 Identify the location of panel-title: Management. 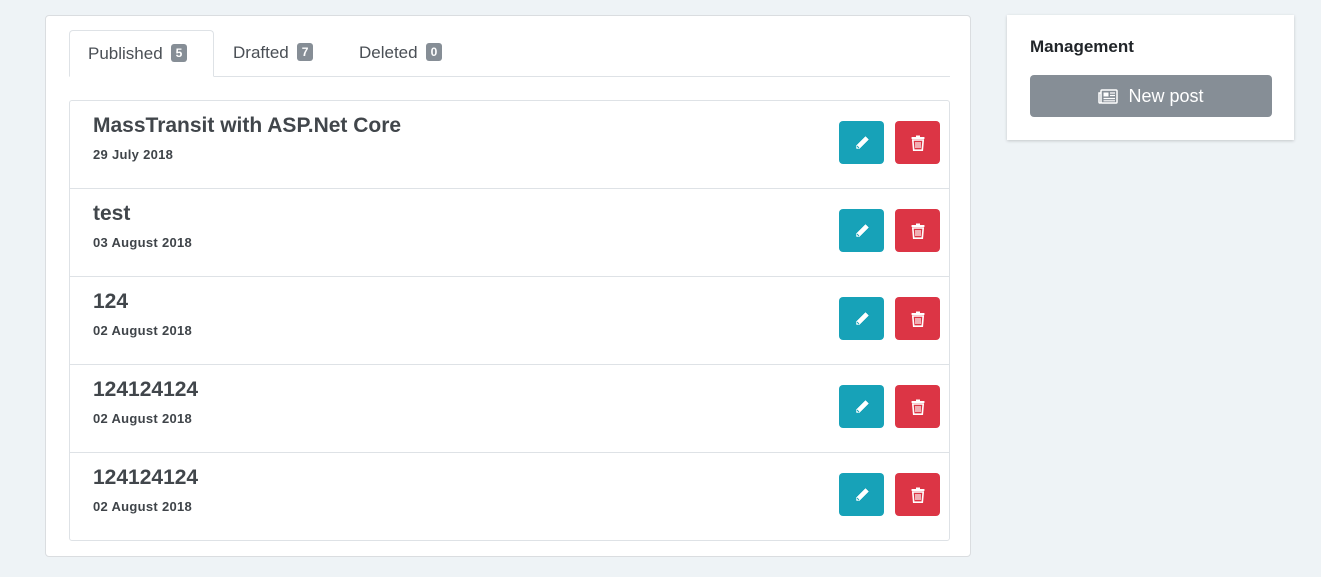
(1082, 46).